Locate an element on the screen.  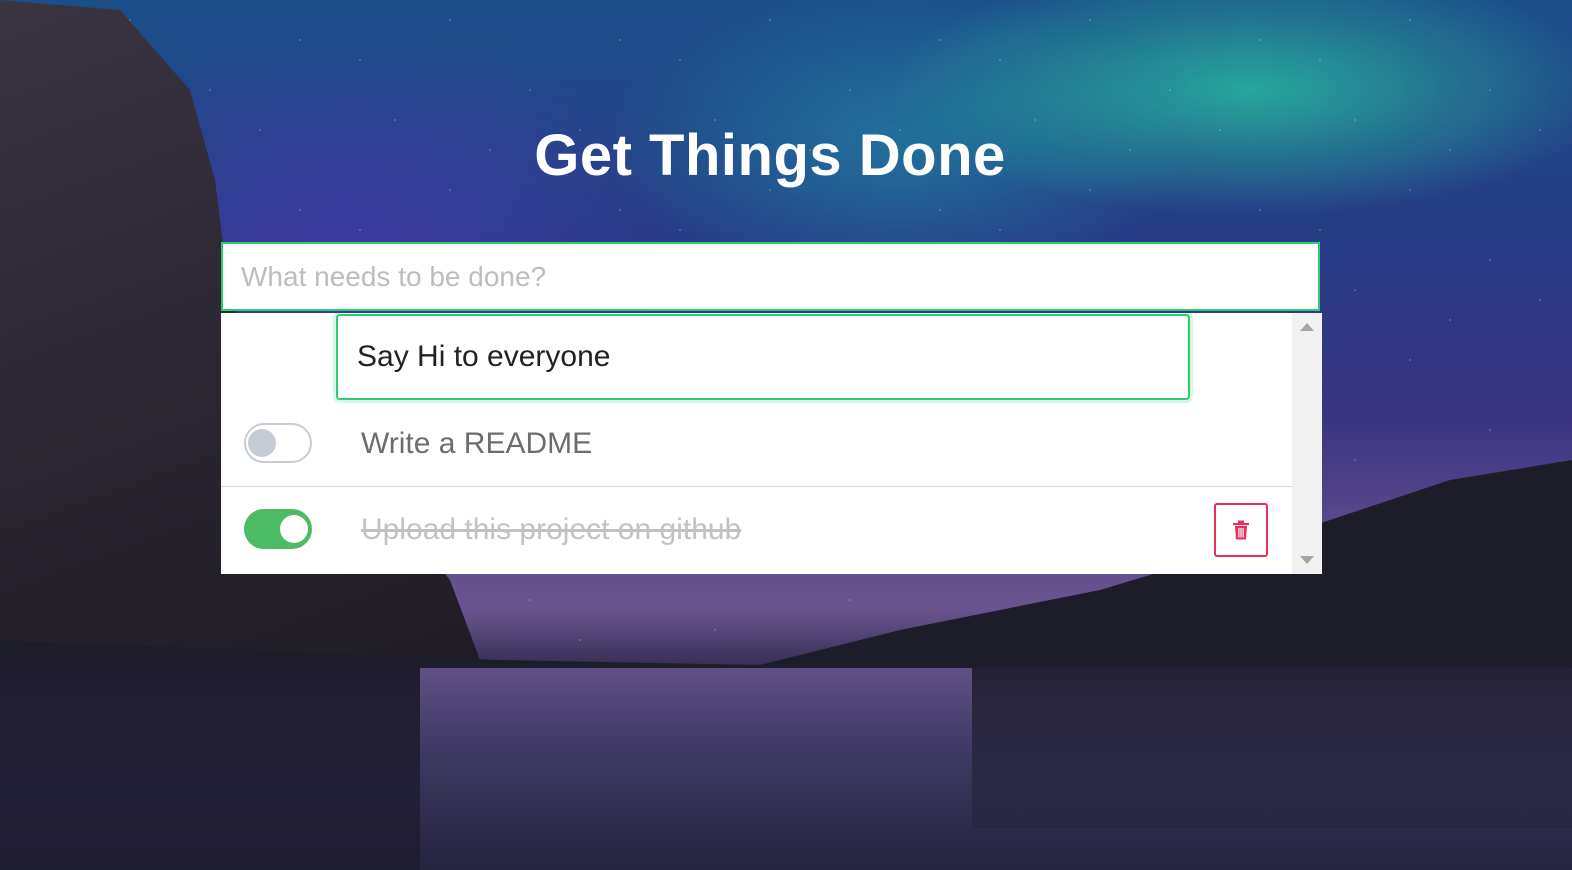
todo-item: Write a README is located at coordinates (756, 444).